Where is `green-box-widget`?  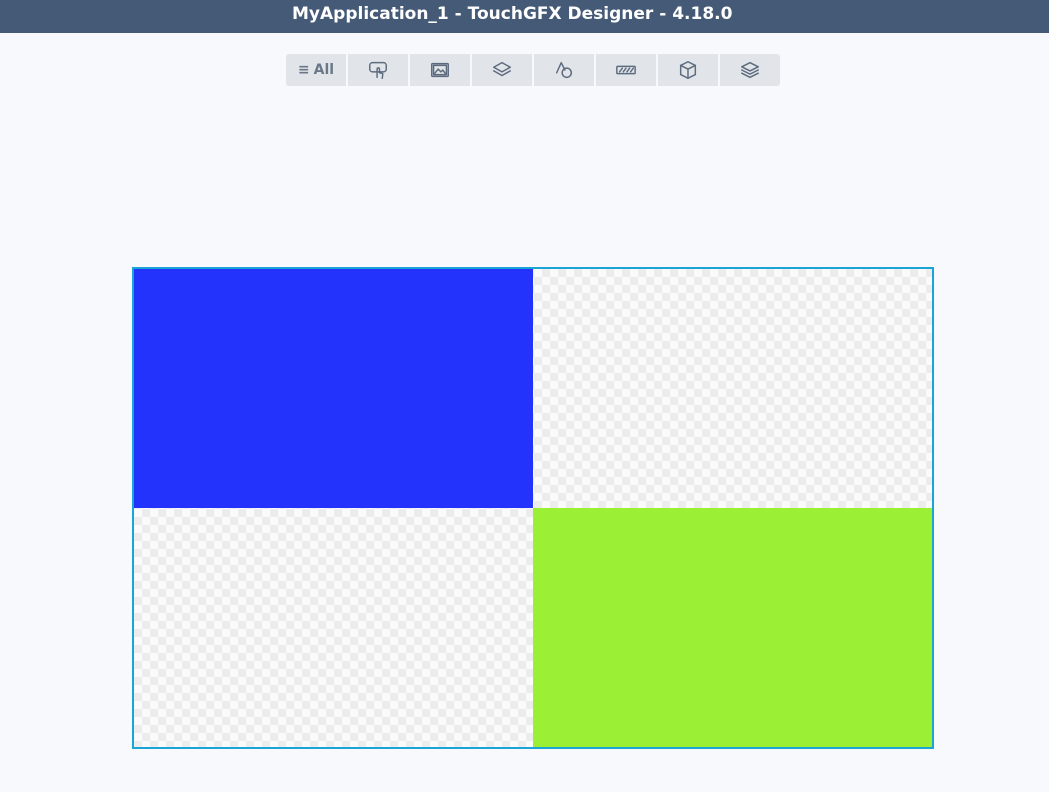
green-box-widget is located at coordinates (732, 627).